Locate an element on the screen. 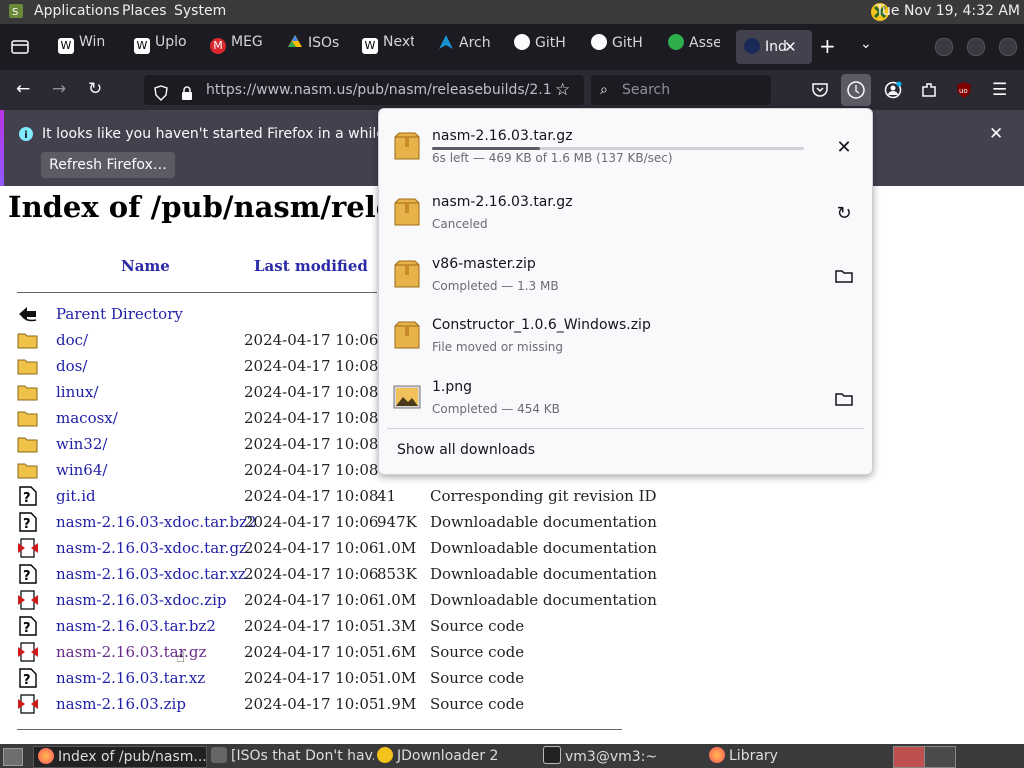 The height and width of the screenshot is (768, 1024). list-all-tabs-icon: ⌄ is located at coordinates (866, 44).